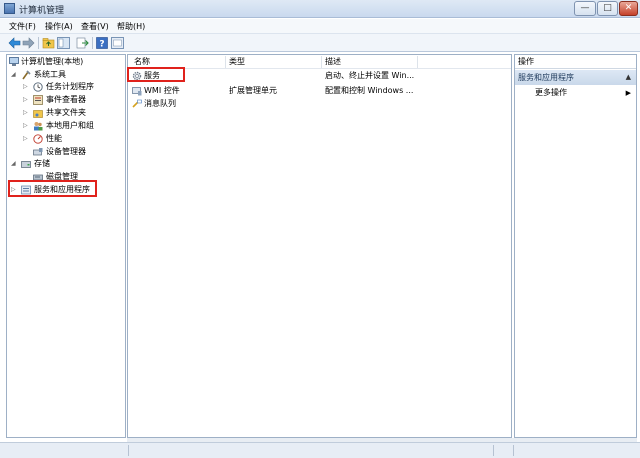 This screenshot has height=458, width=640. Describe the element at coordinates (26, 75) in the screenshot. I see `tools-icon` at that location.